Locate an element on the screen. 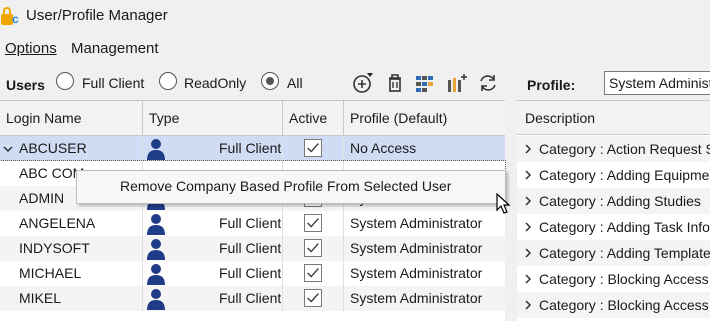 The width and height of the screenshot is (710, 321). grid-layout-icon is located at coordinates (425, 83).